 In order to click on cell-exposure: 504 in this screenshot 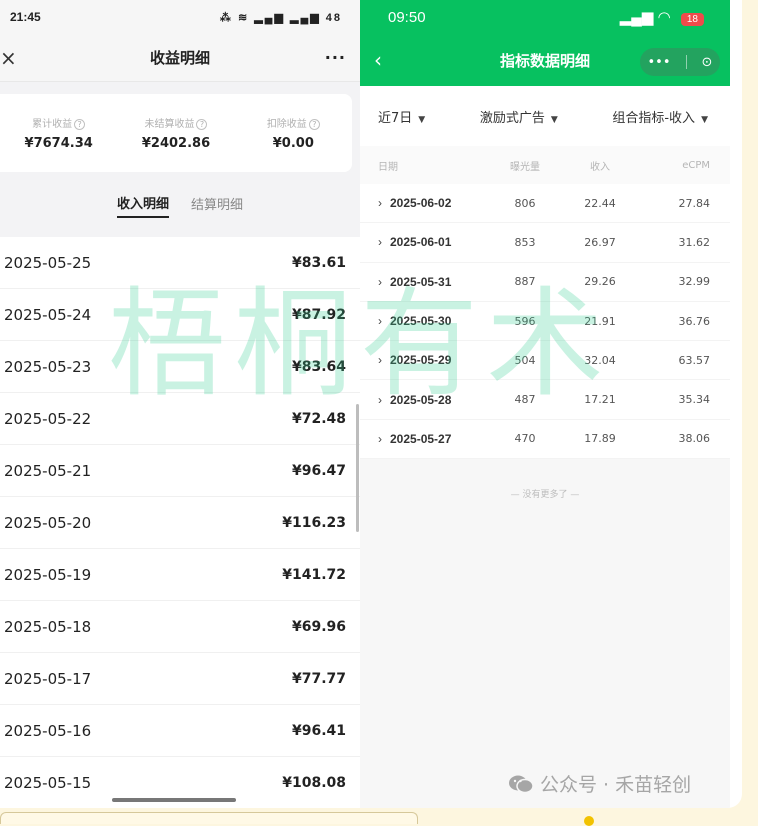, I will do `click(525, 360)`.